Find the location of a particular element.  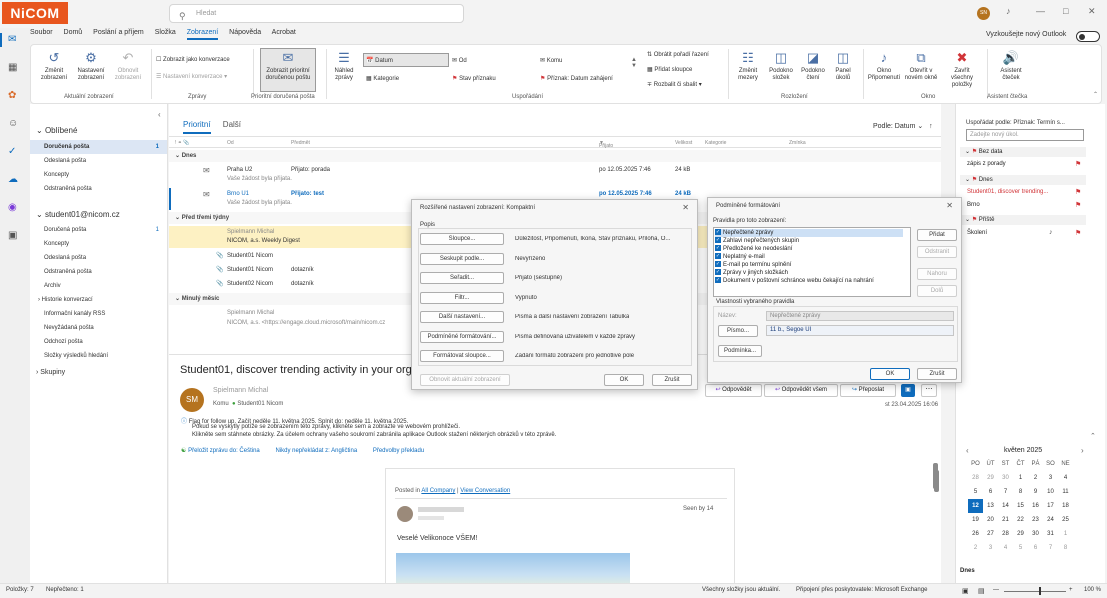

all-company-link: All Company is located at coordinates (438, 491).